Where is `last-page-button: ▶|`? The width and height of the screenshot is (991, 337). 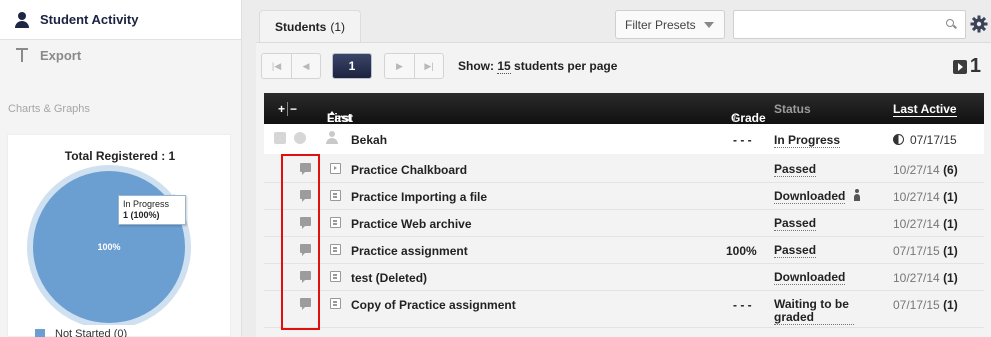 last-page-button: ▶| is located at coordinates (429, 66).